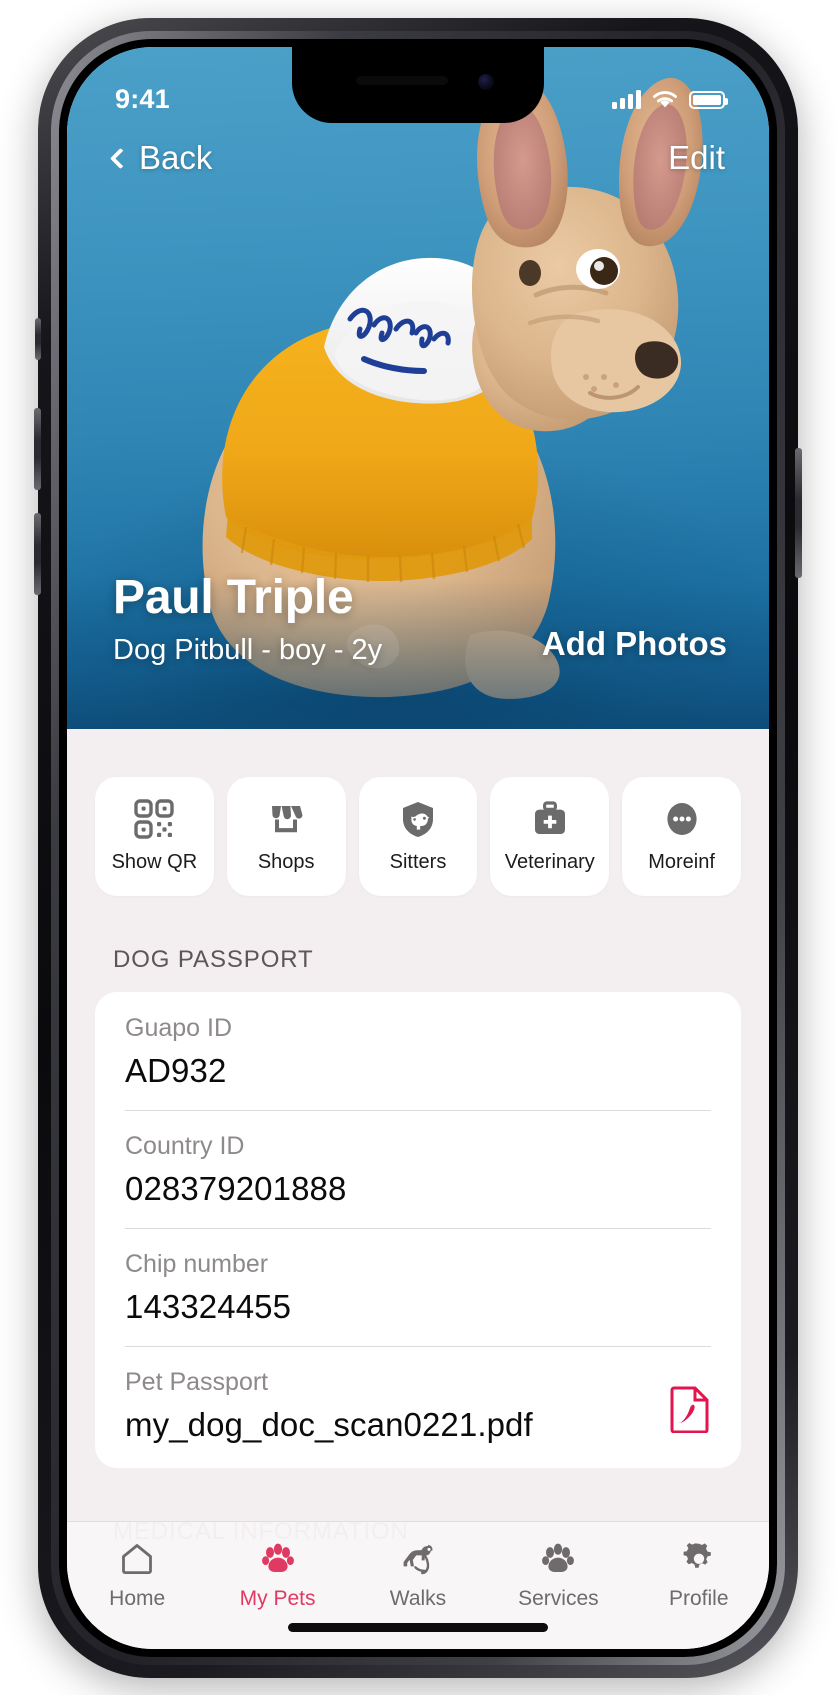 Image resolution: width=836 pixels, height=1695 pixels. Describe the element at coordinates (690, 1411) in the screenshot. I see `pdf-file-icon` at that location.